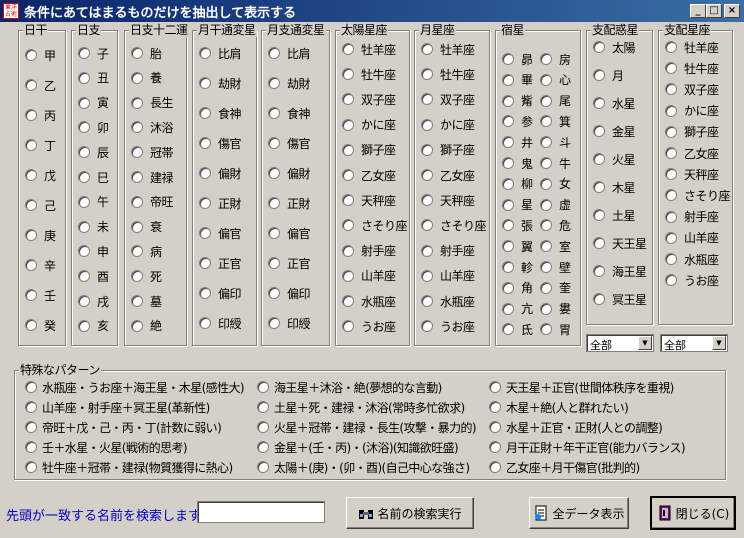 The height and width of the screenshot is (538, 744). What do you see at coordinates (93, 177) in the screenshot?
I see `day-branch-option: 巳` at bounding box center [93, 177].